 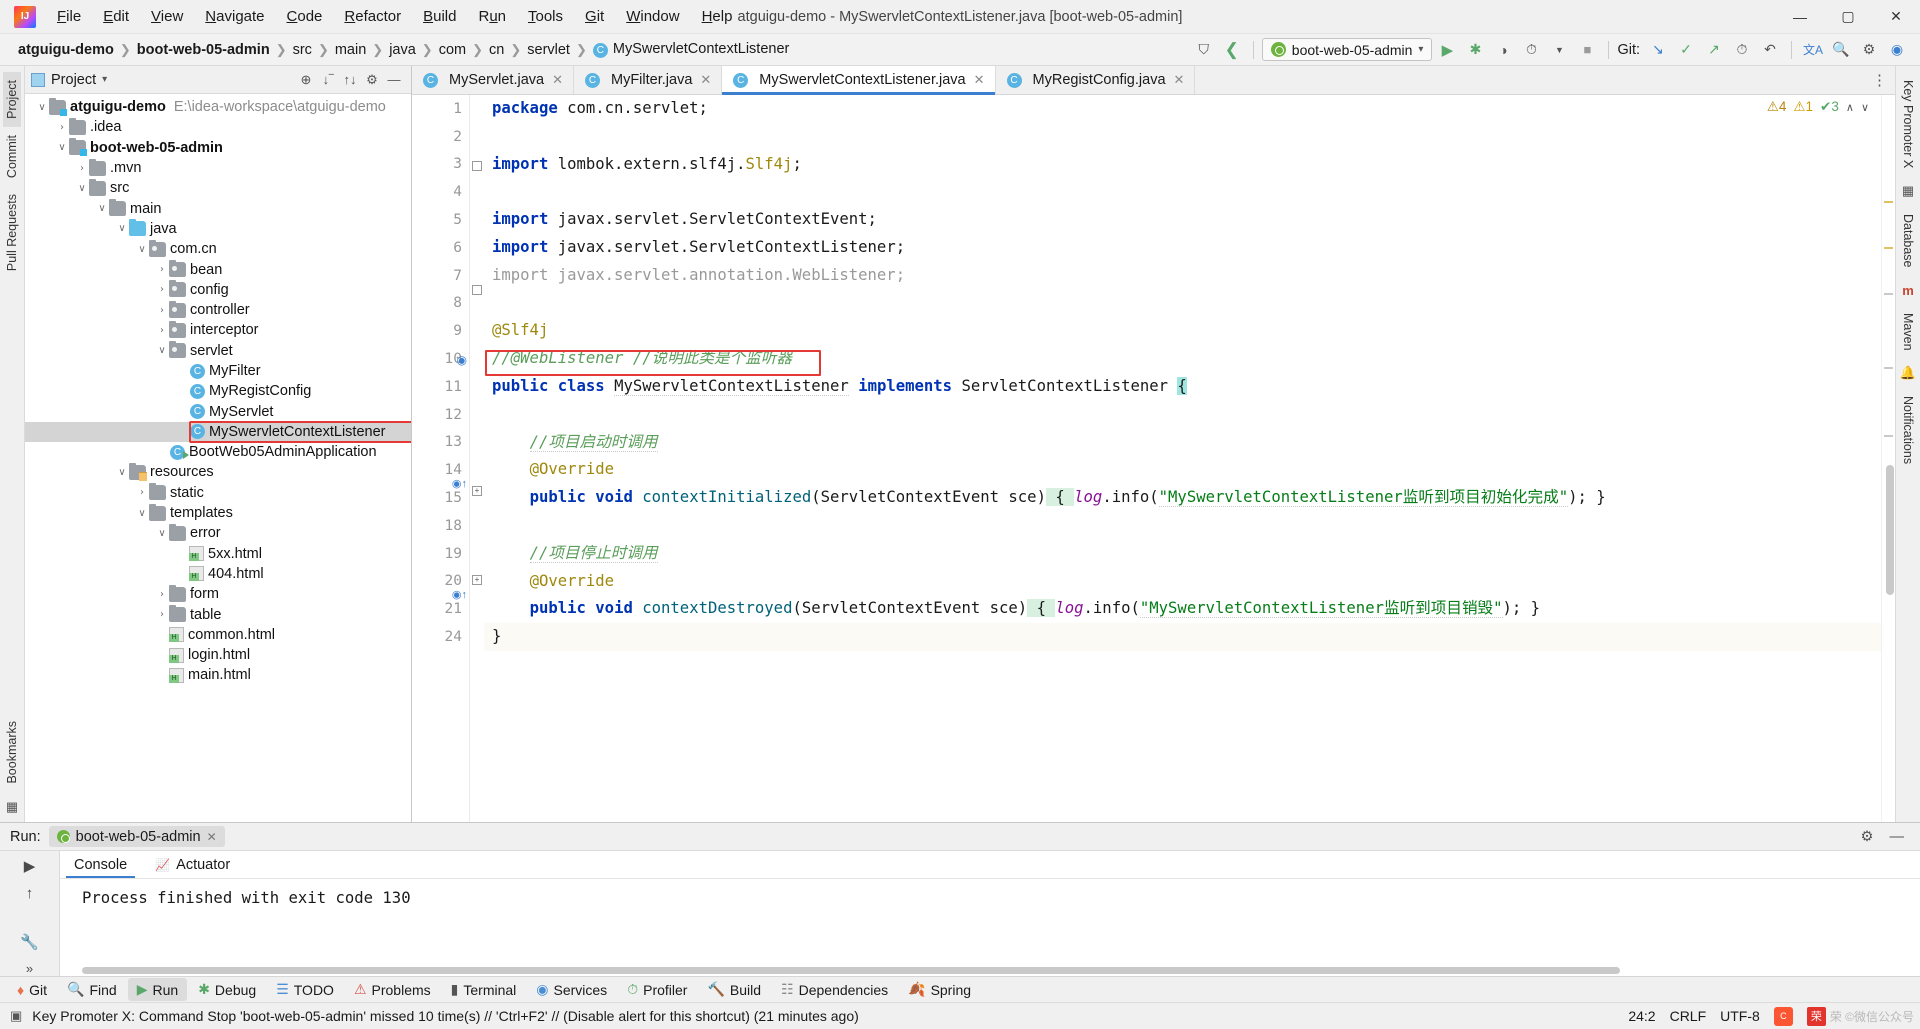 I want to click on gutter-line-number: 24, so click(x=440, y=637).